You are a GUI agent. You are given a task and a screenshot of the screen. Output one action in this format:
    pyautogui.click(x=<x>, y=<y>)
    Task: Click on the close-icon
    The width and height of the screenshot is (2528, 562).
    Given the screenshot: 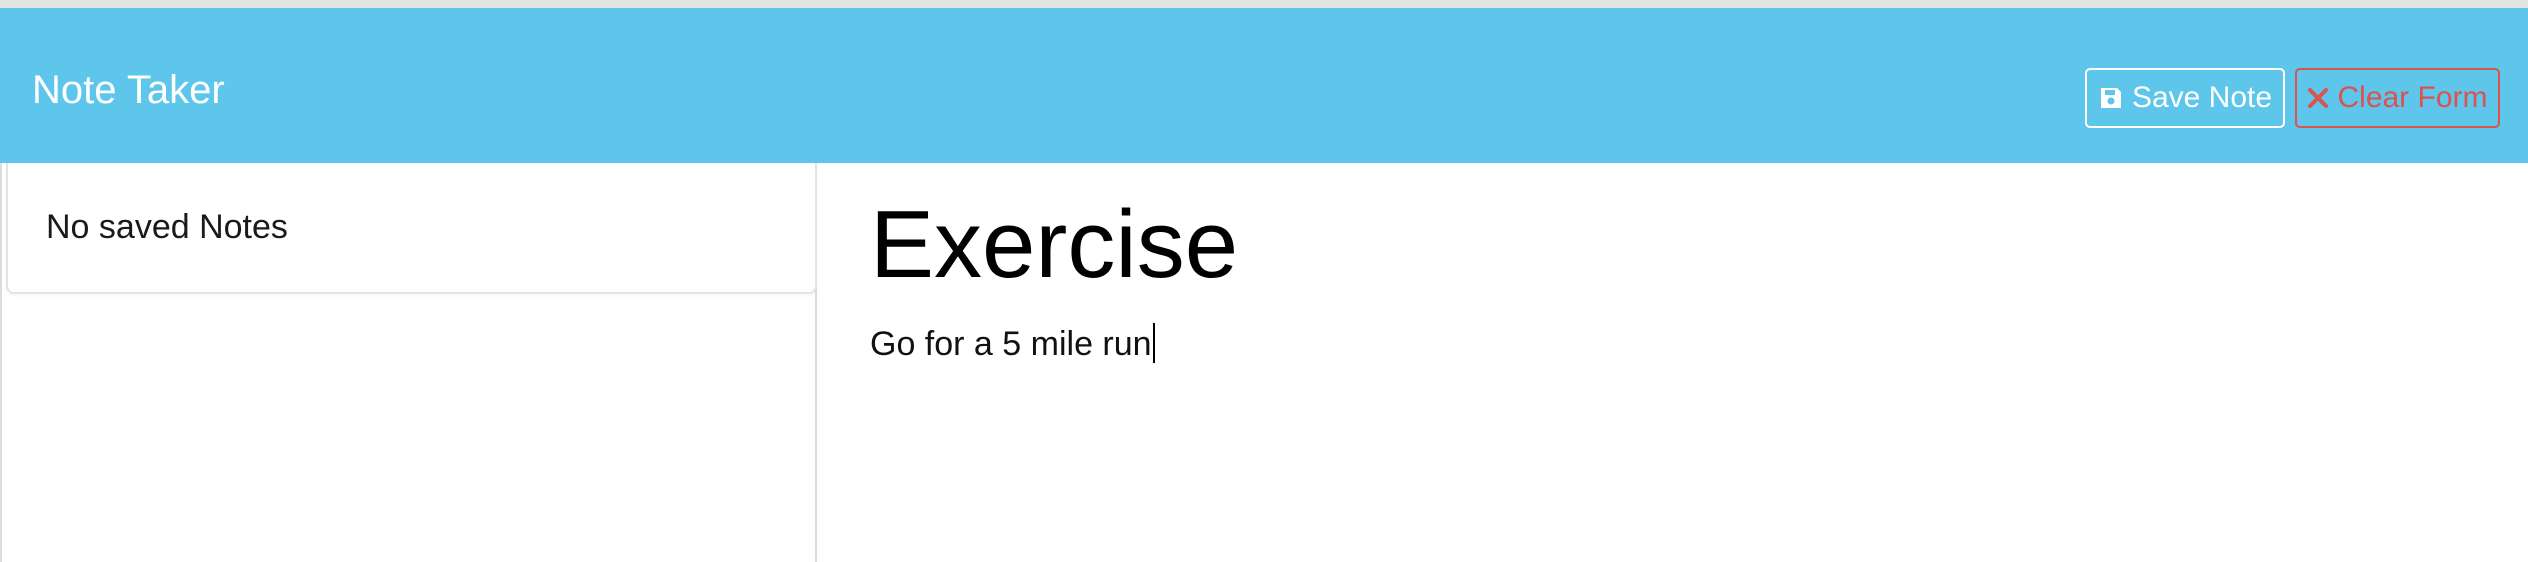 What is the action you would take?
    pyautogui.click(x=2318, y=98)
    